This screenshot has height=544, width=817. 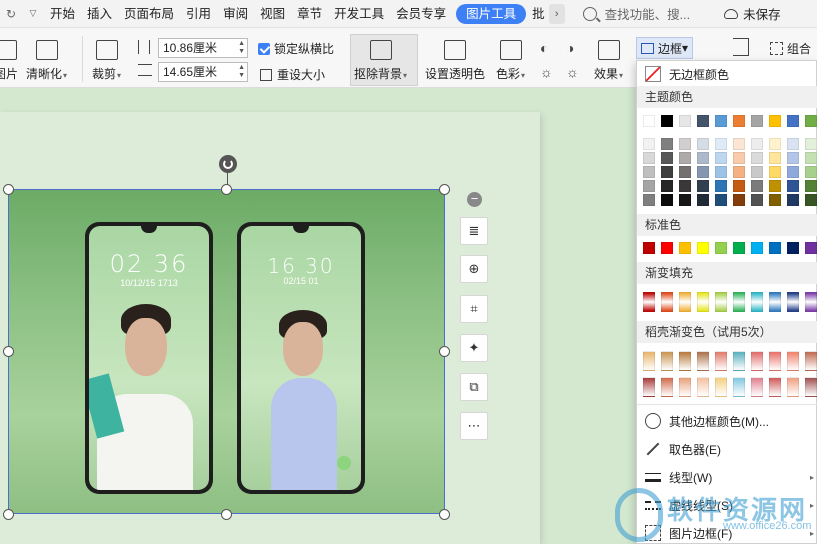 I want to click on lock-ratio-checkbox: 锁定纵横比, so click(x=296, y=48).